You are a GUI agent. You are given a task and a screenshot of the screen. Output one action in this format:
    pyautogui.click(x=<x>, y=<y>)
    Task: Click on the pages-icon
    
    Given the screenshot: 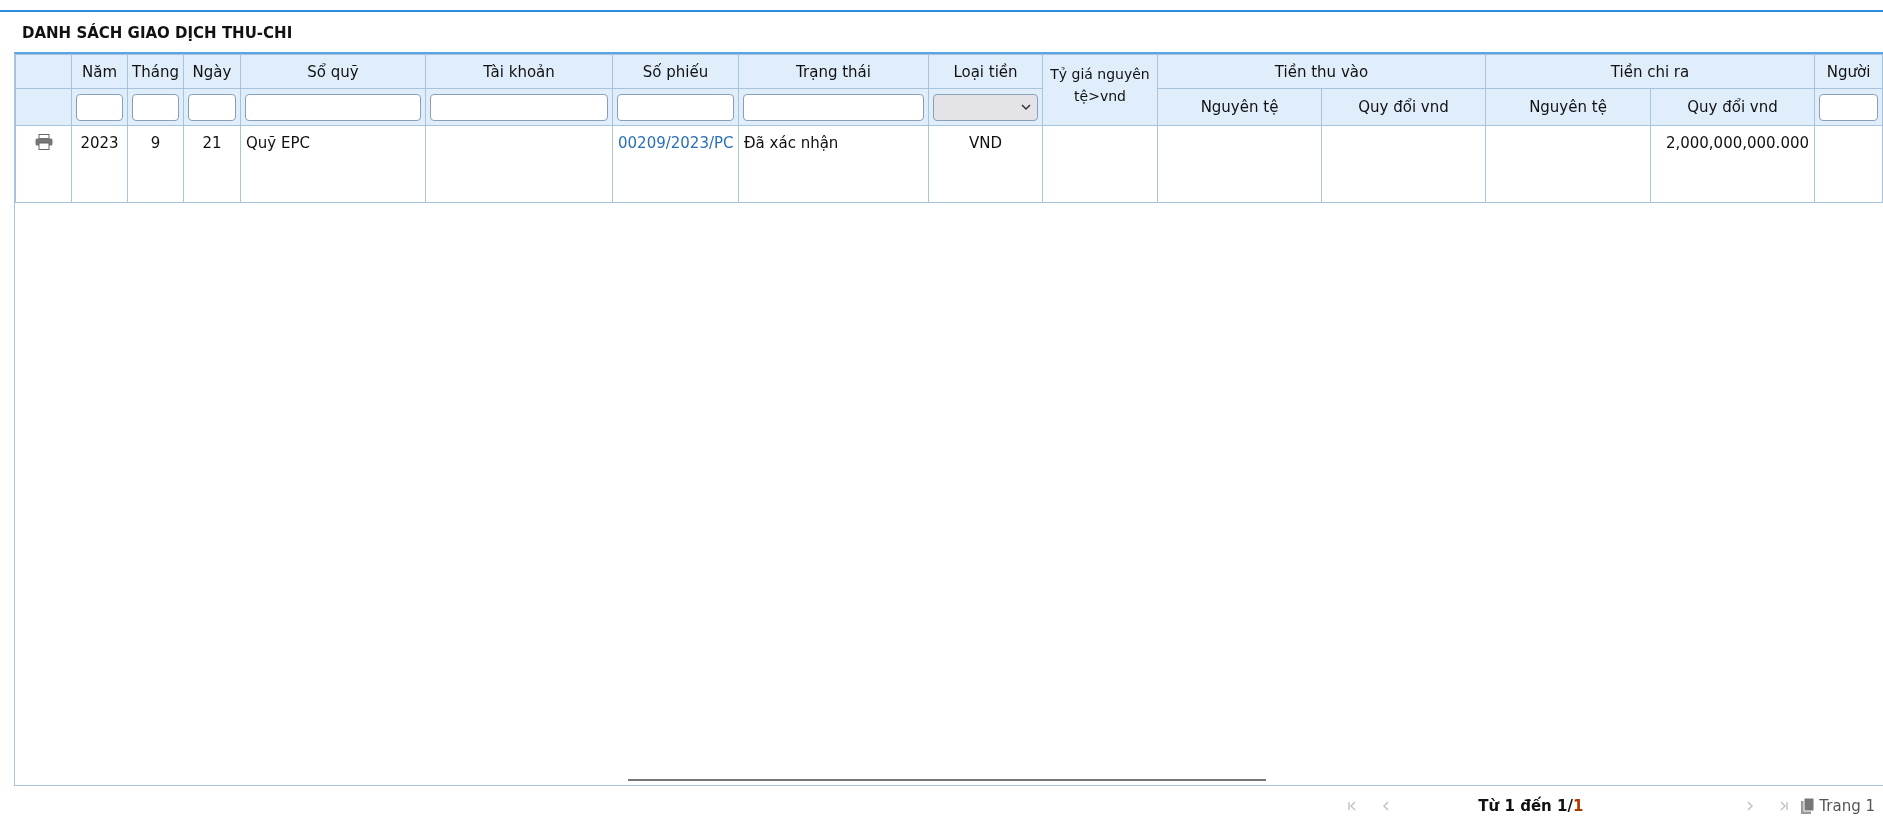 What is the action you would take?
    pyautogui.click(x=1808, y=806)
    